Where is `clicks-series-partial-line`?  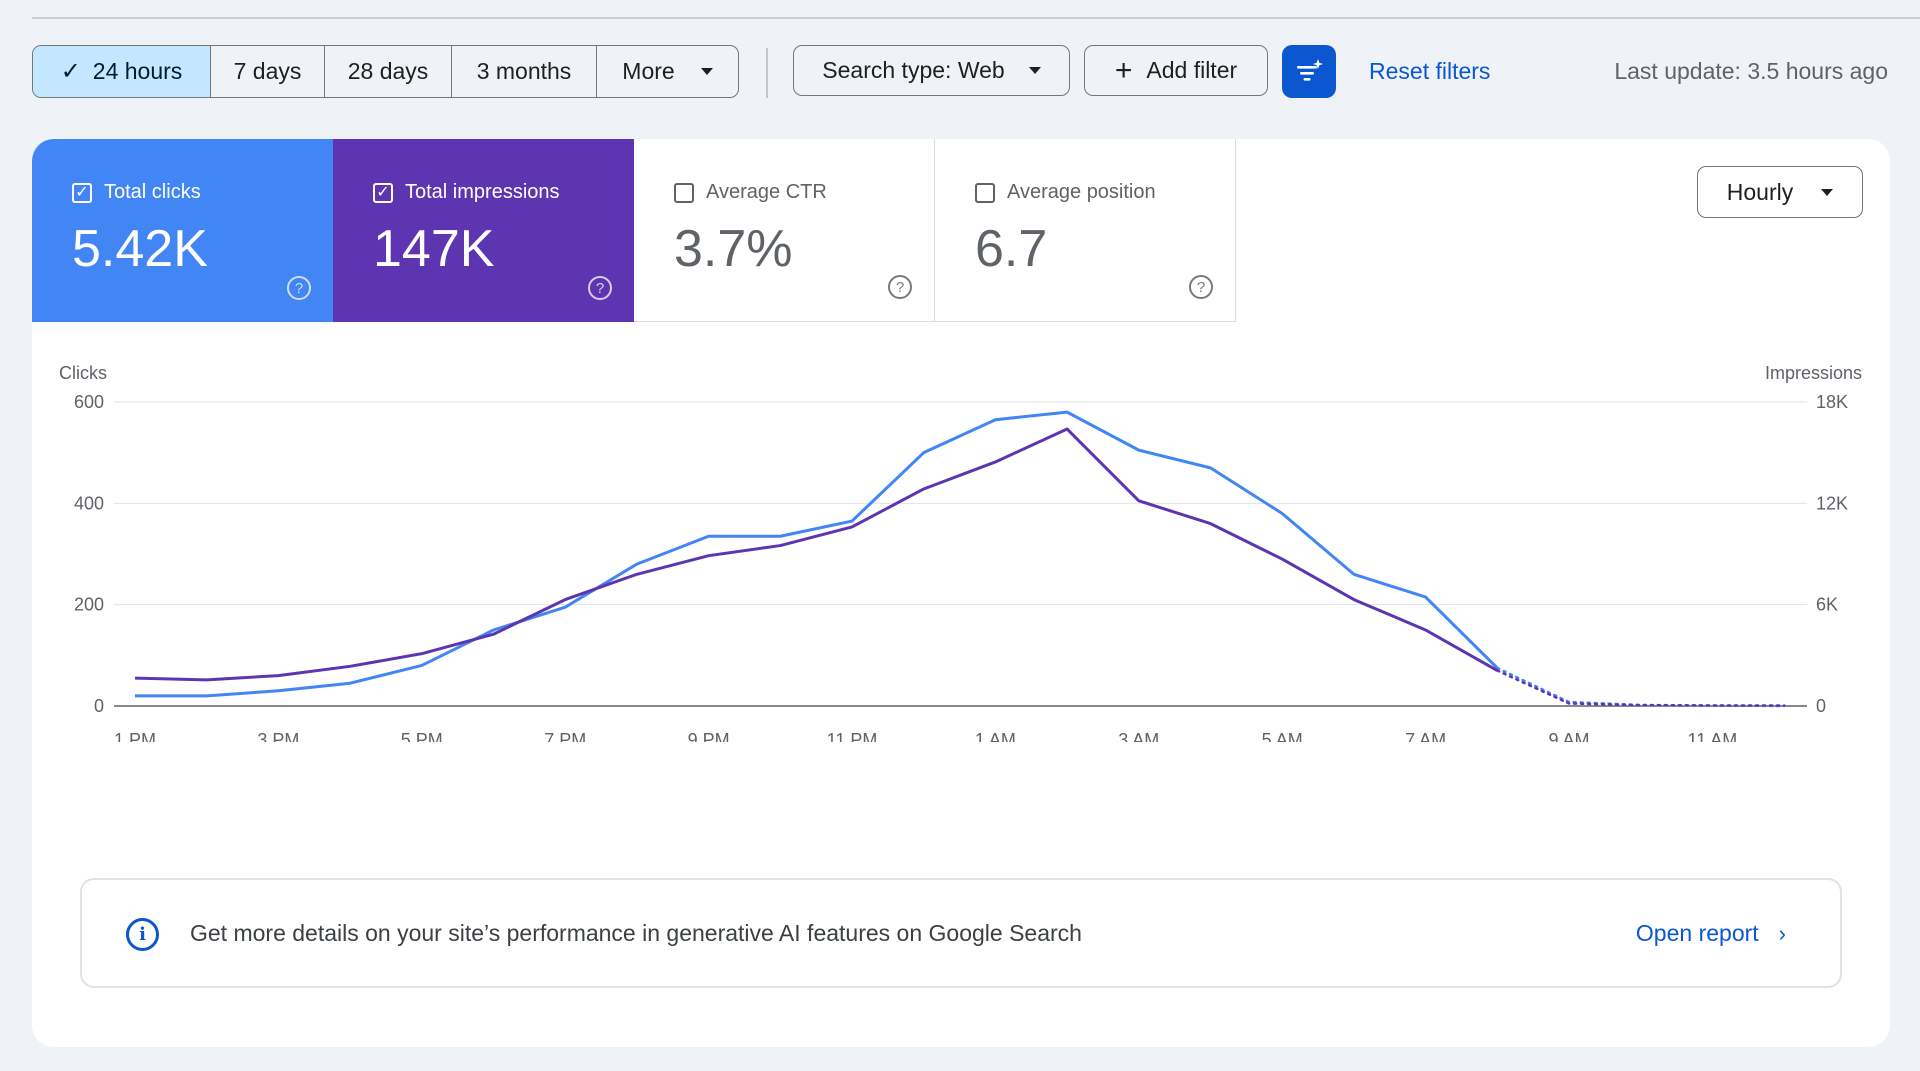 clicks-series-partial-line is located at coordinates (1641, 687).